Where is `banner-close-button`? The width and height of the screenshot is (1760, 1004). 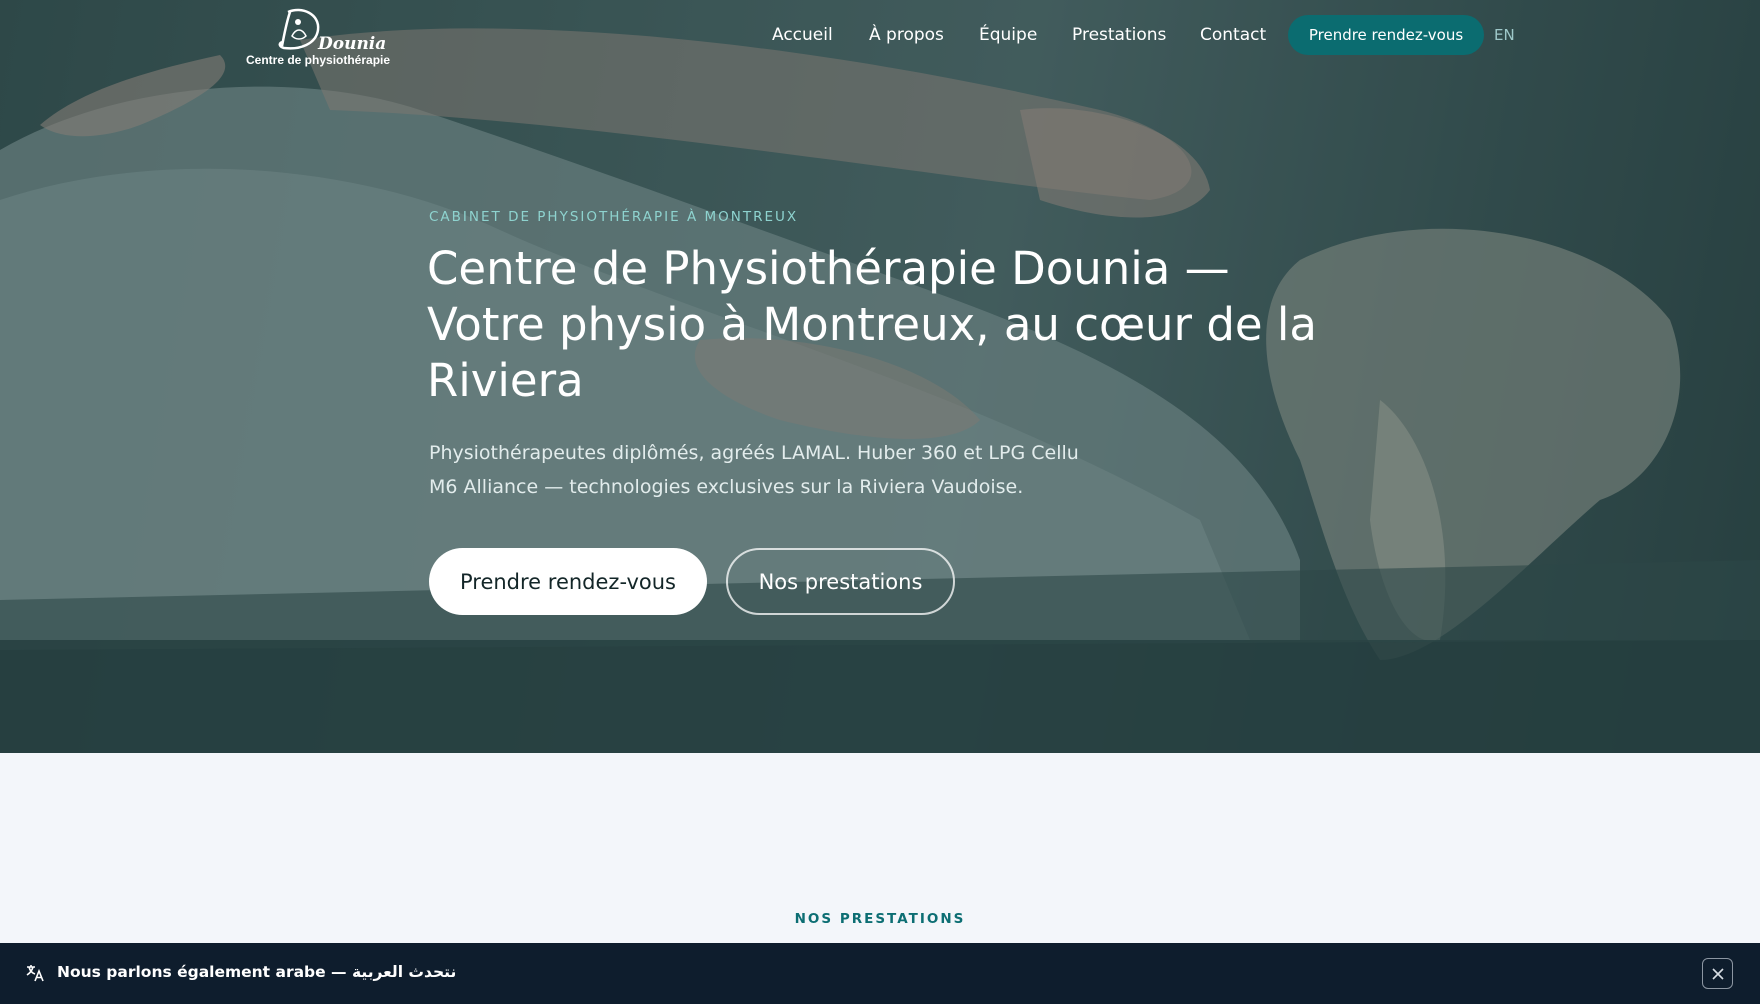 banner-close-button is located at coordinates (1717, 973).